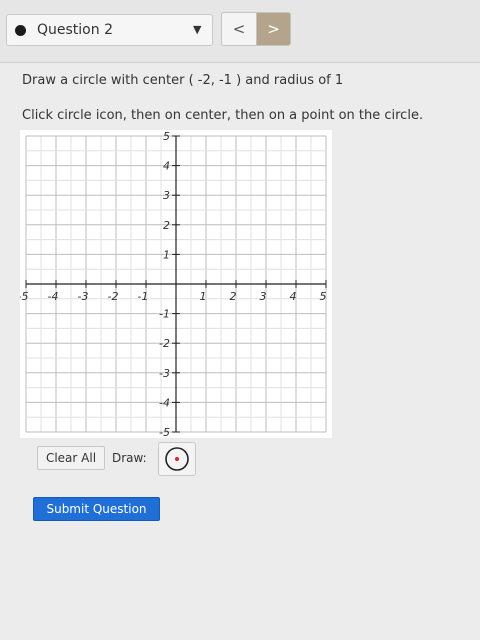 The height and width of the screenshot is (640, 480). I want to click on question-status-dot-icon, so click(20, 30).